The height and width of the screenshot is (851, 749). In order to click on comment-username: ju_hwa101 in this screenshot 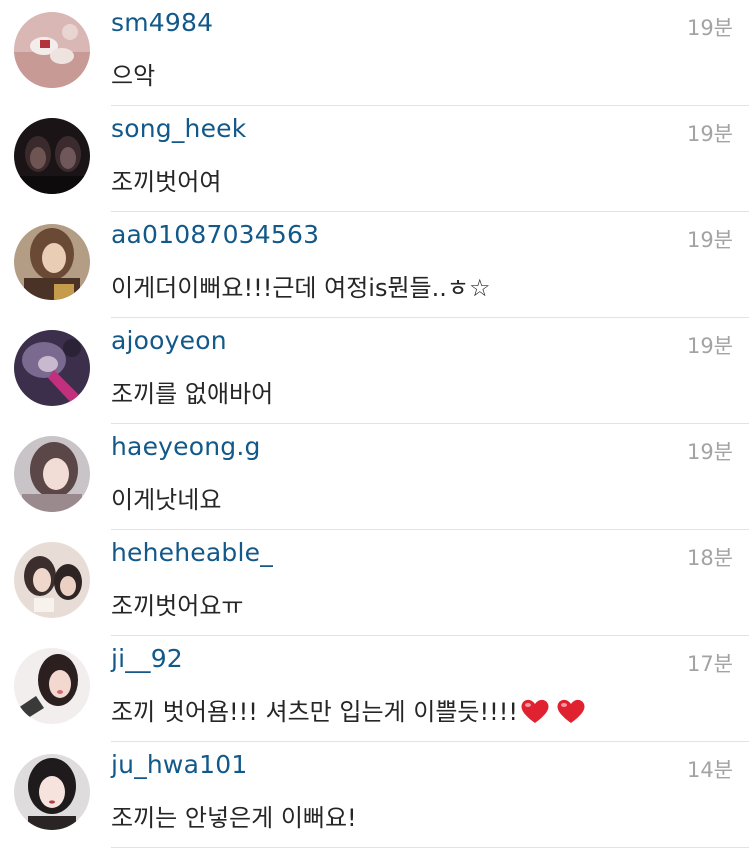, I will do `click(179, 764)`.